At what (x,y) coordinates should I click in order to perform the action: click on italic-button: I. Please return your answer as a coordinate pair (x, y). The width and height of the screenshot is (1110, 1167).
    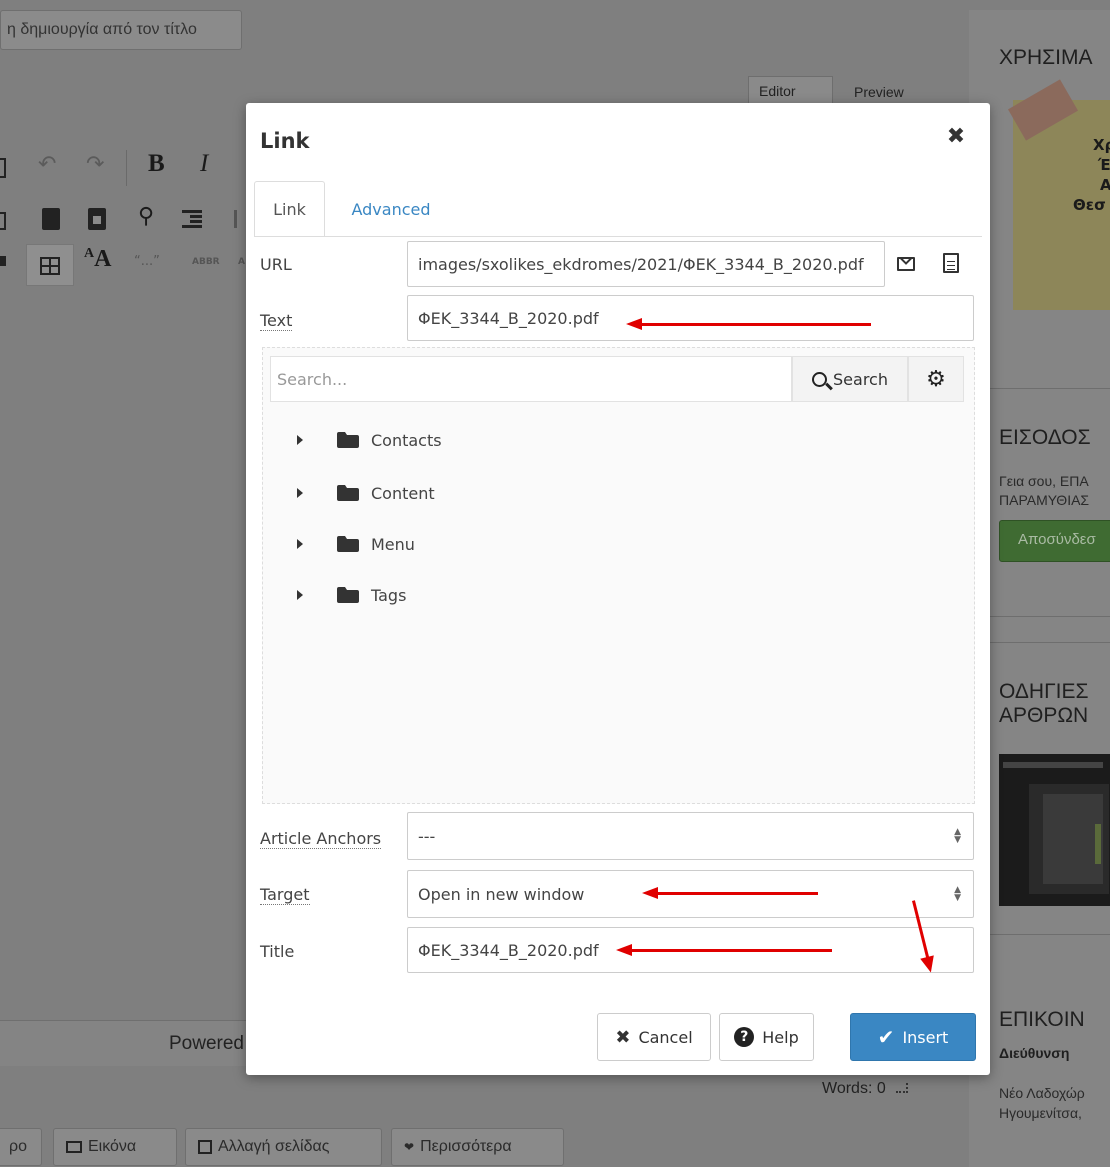
    Looking at the image, I should click on (204, 164).